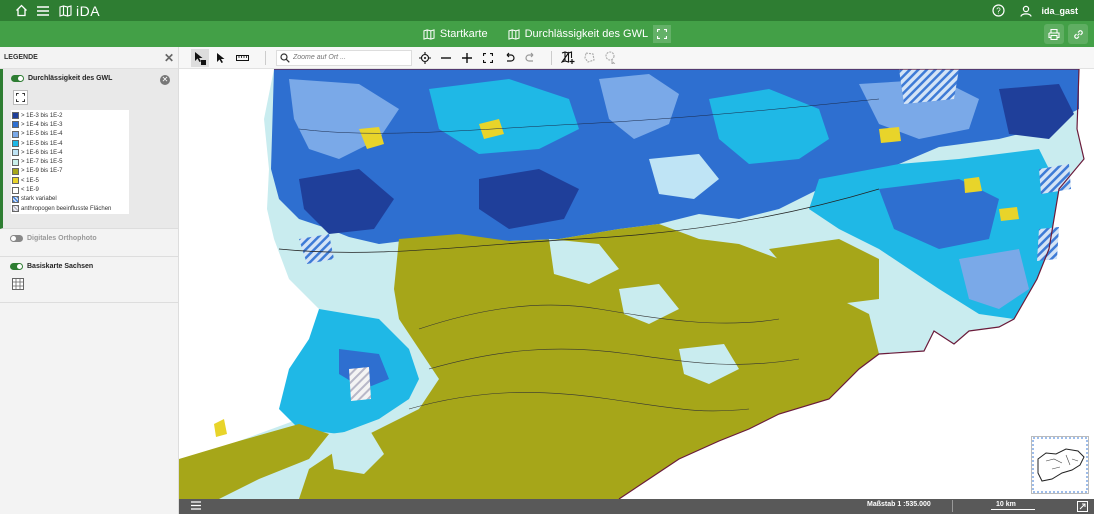  I want to click on layer-name: Digitales Orthophoto, so click(62, 238).